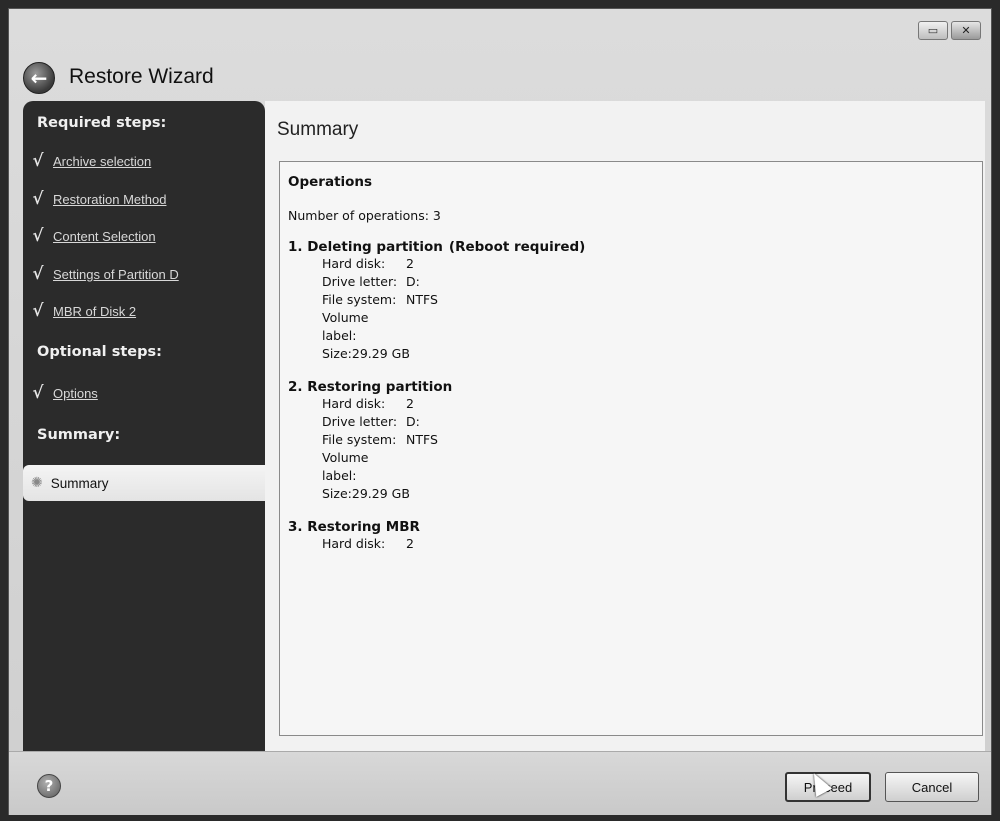  What do you see at coordinates (365, 247) in the screenshot?
I see `operation-title-text: 1. Deleting partition` at bounding box center [365, 247].